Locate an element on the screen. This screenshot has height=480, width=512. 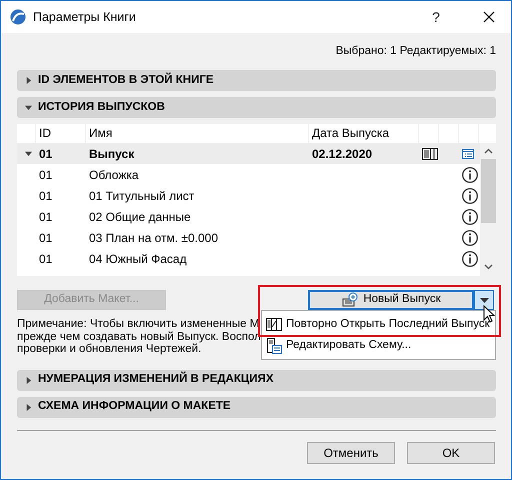
new-issue-button: Новый Выпуск is located at coordinates (391, 300).